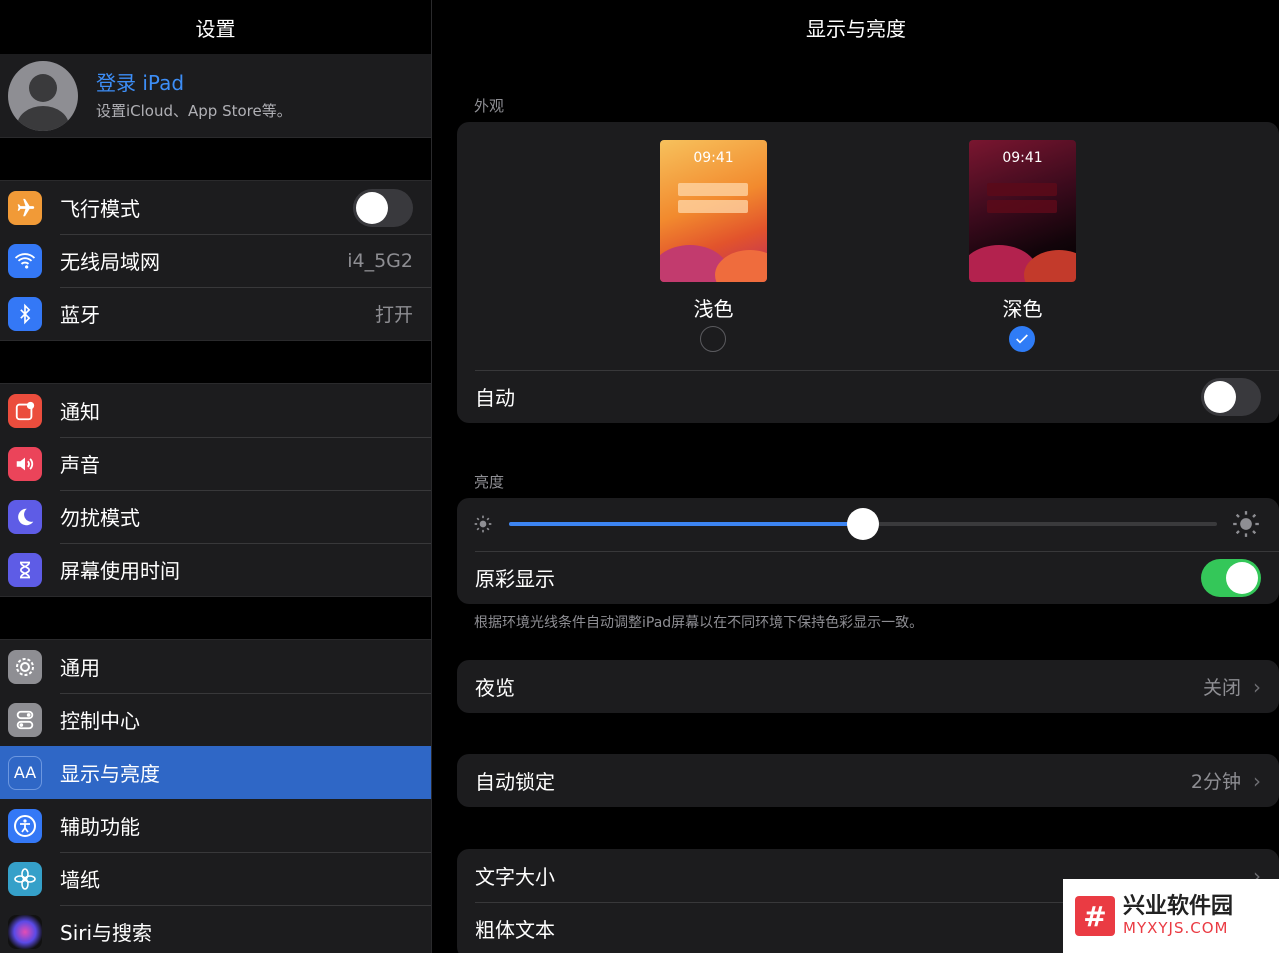 Image resolution: width=1279 pixels, height=953 pixels. What do you see at coordinates (1231, 577) in the screenshot?
I see `true-tone-toggle` at bounding box center [1231, 577].